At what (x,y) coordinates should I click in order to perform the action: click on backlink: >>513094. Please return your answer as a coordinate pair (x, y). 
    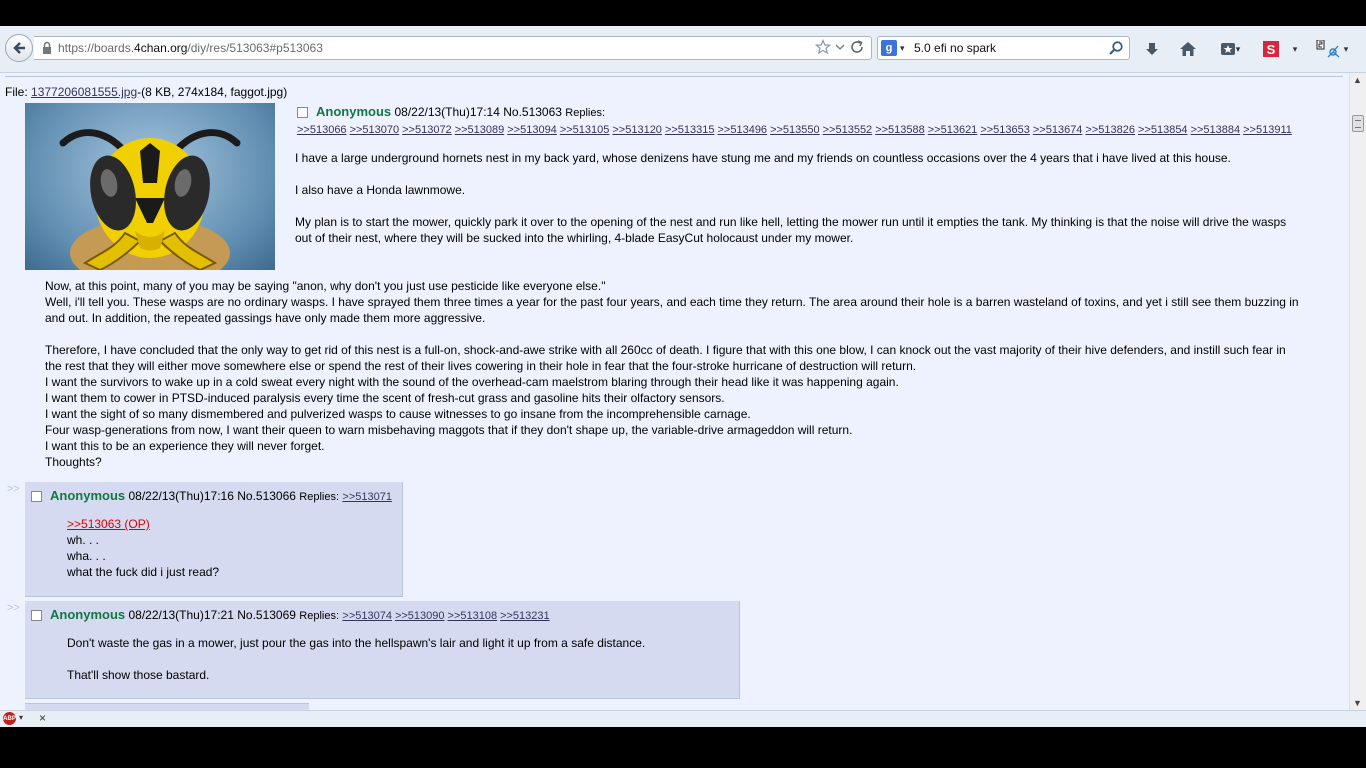
    Looking at the image, I should click on (532, 130).